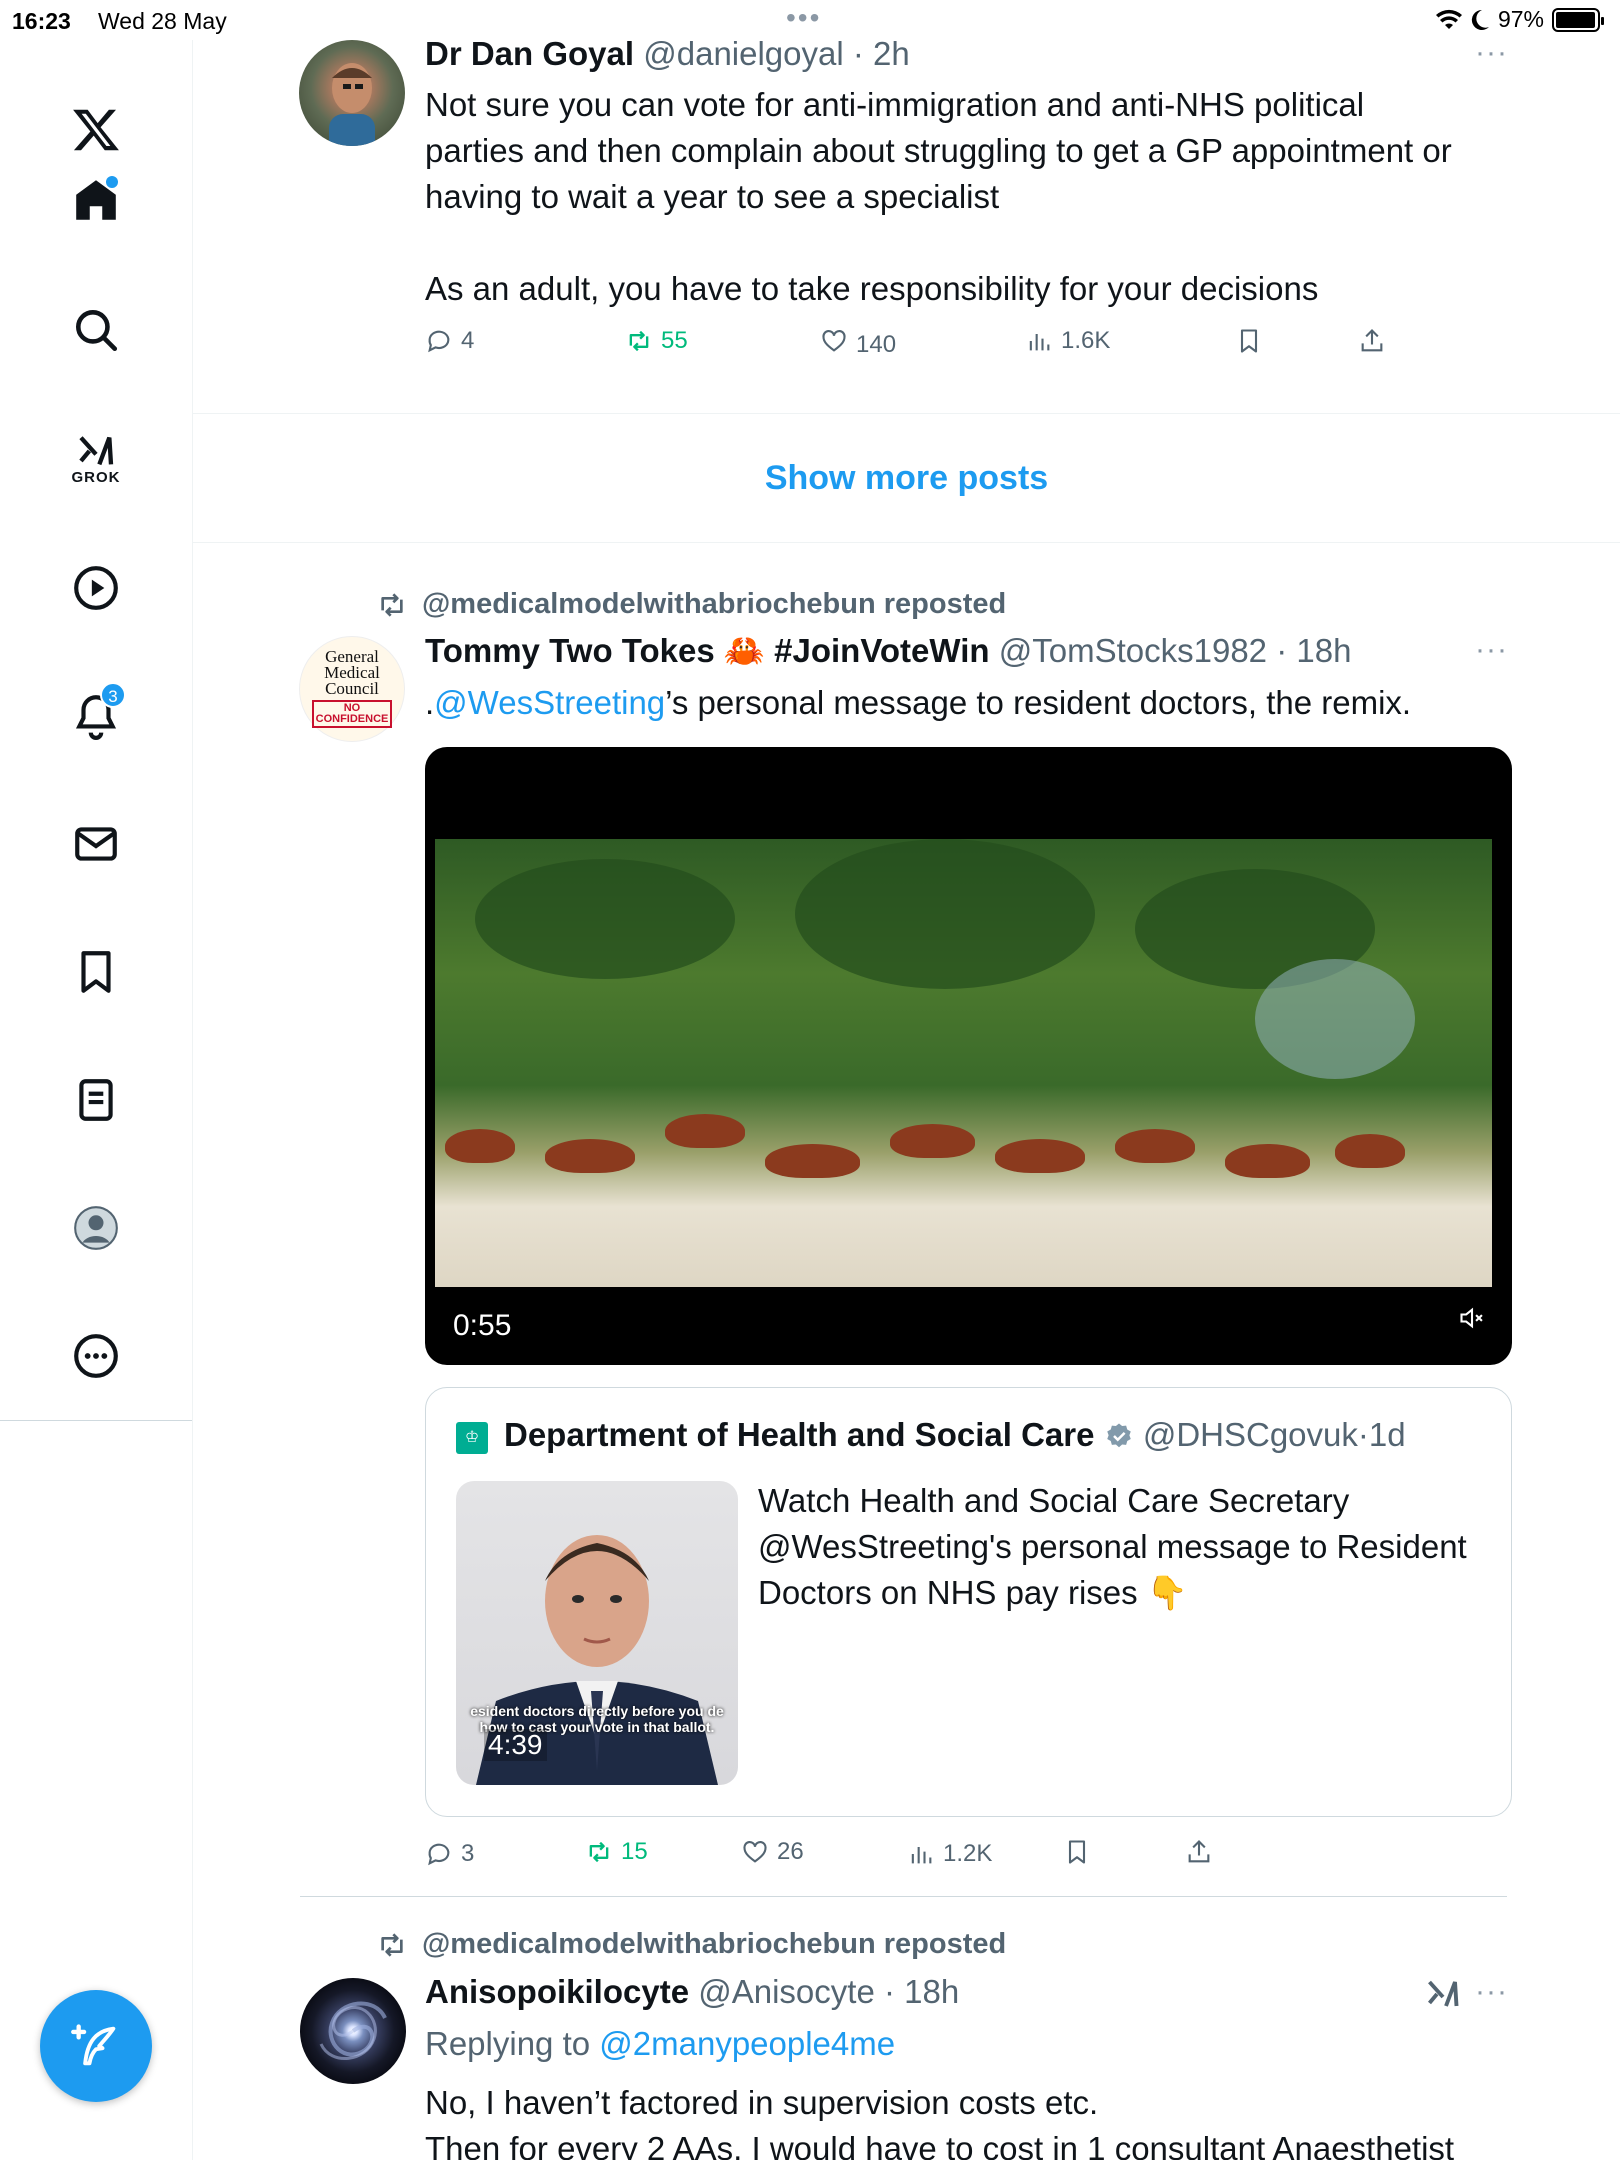  What do you see at coordinates (352, 714) in the screenshot?
I see `avatar-stamp: NO CONFIDENCE` at bounding box center [352, 714].